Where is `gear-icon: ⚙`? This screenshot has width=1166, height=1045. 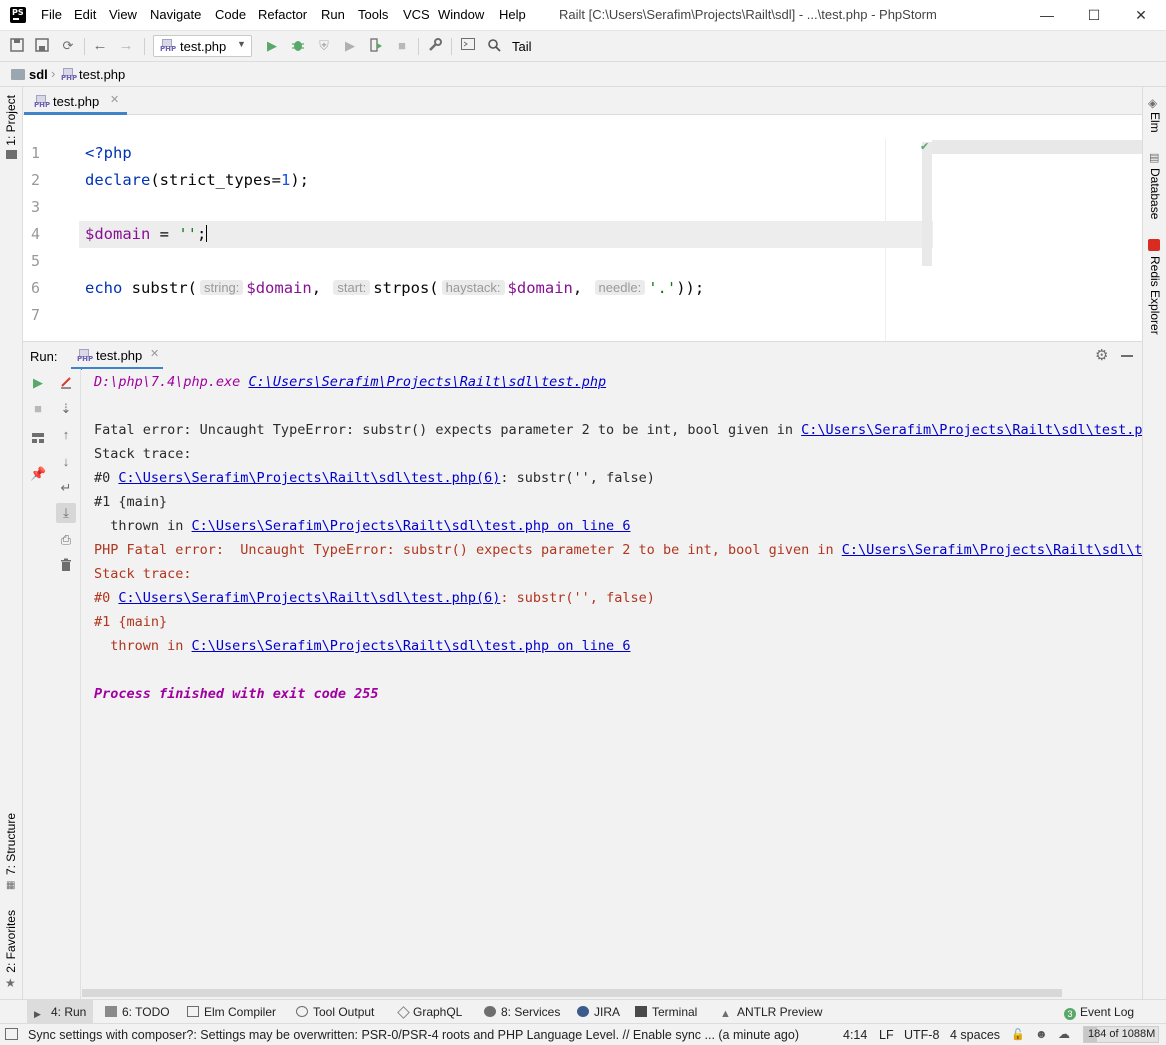 gear-icon: ⚙ is located at coordinates (1101, 355).